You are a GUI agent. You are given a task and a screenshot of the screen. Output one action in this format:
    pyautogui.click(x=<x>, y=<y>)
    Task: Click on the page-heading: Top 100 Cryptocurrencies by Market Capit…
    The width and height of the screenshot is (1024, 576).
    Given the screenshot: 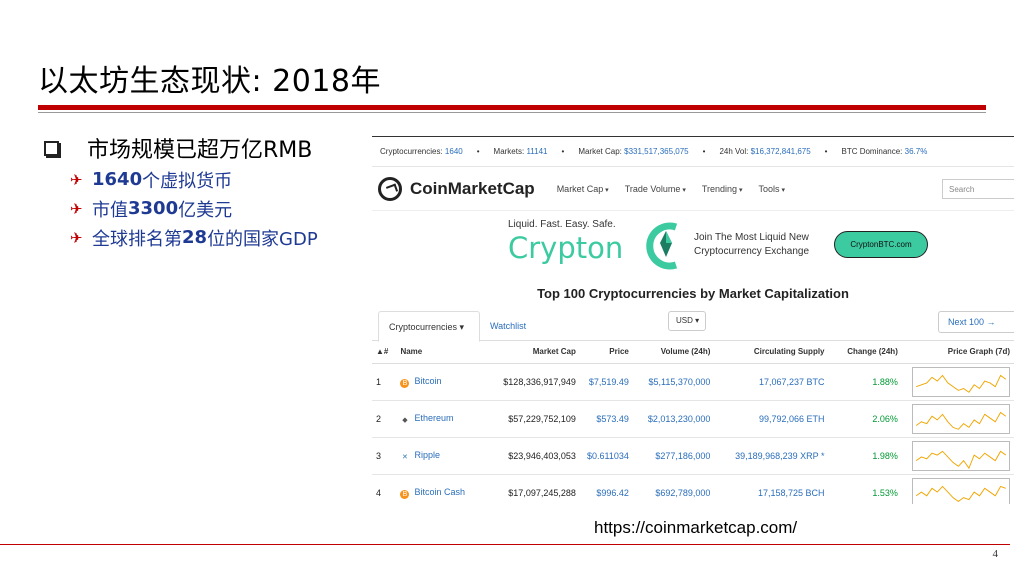 What is the action you would take?
    pyautogui.click(x=693, y=293)
    